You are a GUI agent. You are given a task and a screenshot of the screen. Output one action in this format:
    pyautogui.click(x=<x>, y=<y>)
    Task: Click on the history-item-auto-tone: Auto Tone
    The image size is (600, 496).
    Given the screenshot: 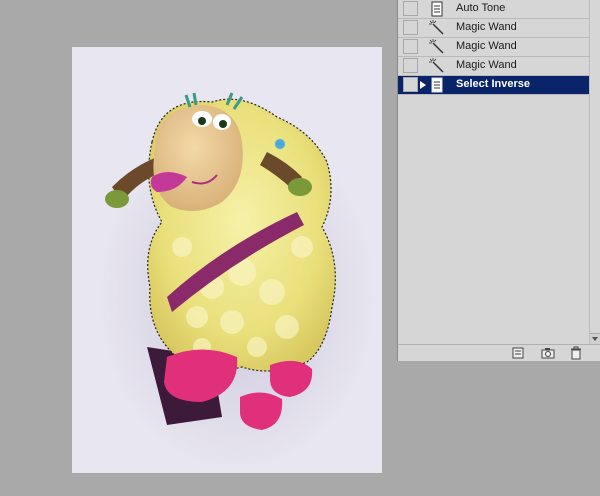 What is the action you would take?
    pyautogui.click(x=494, y=9)
    